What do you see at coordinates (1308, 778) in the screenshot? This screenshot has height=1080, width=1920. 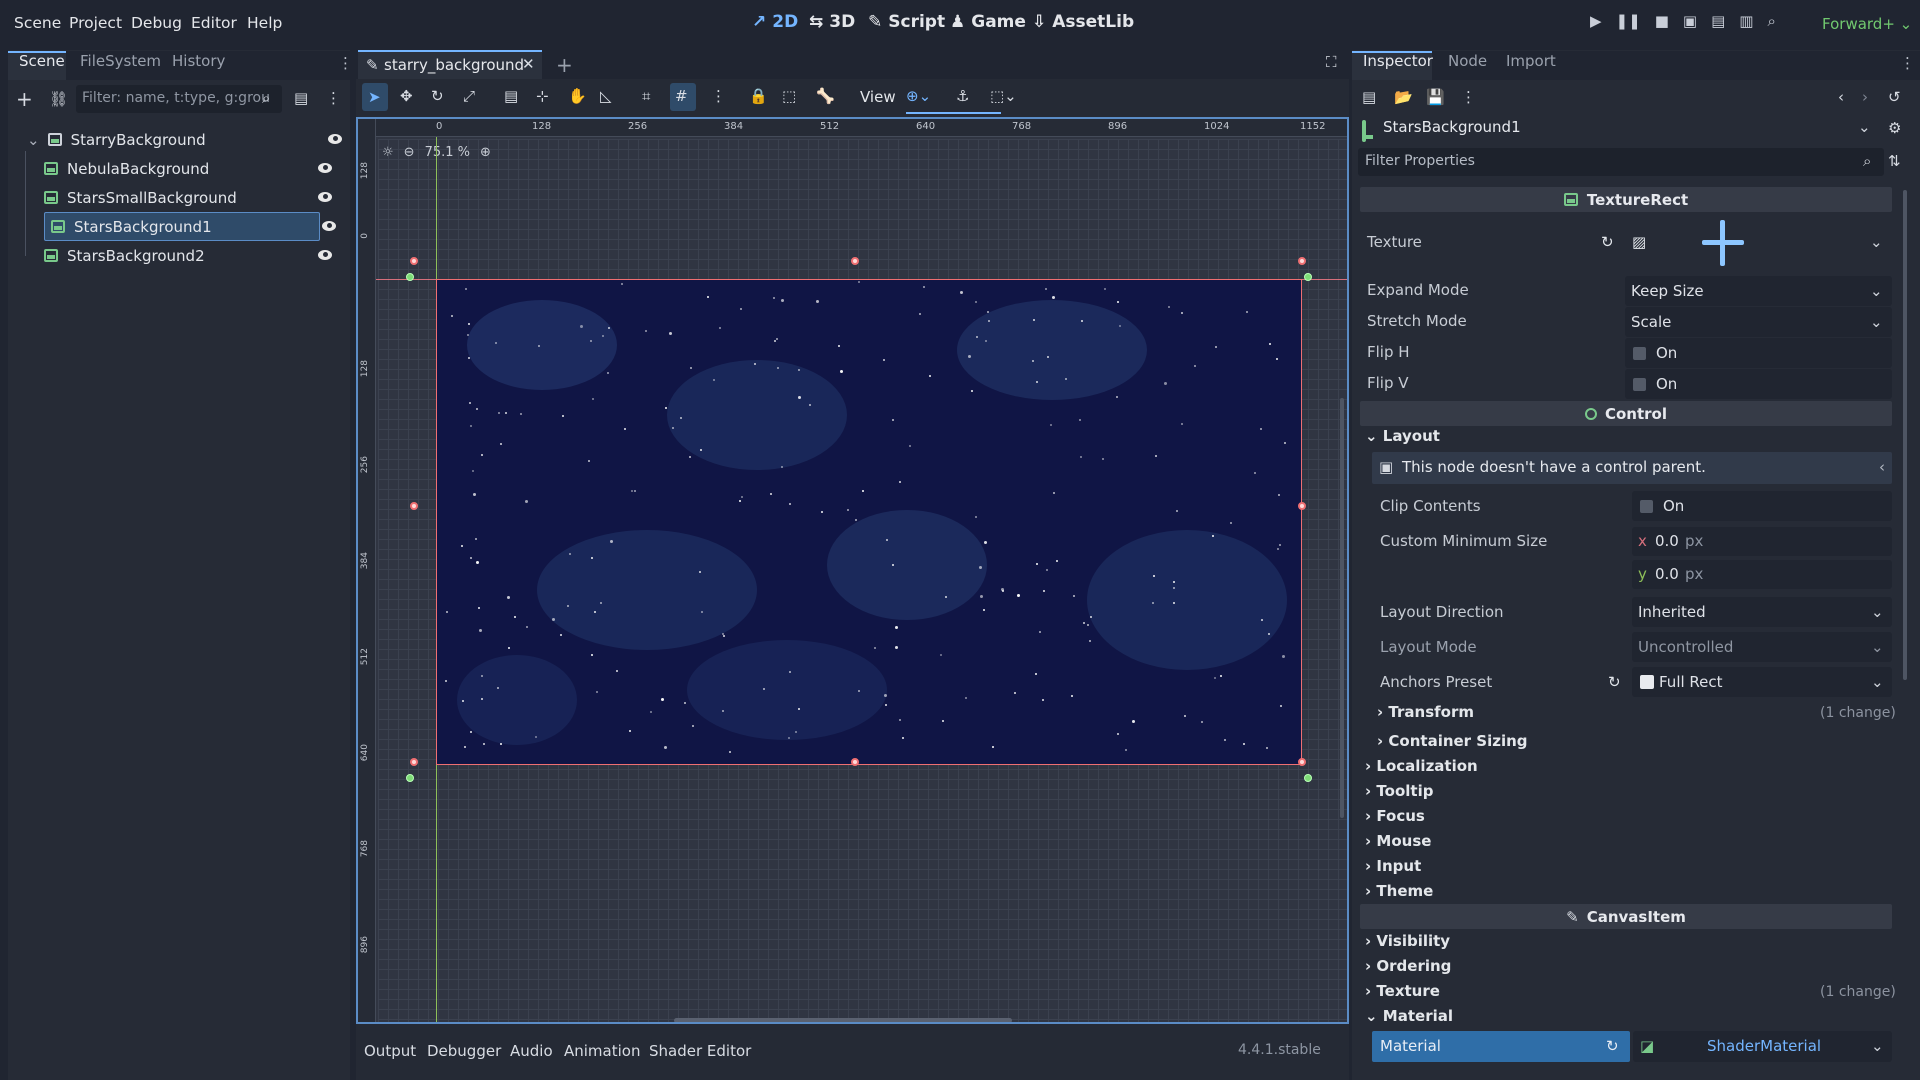 I see `anchor-handle-bottom-right` at bounding box center [1308, 778].